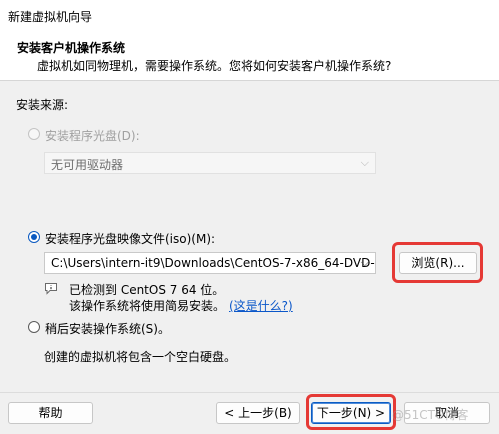  I want to click on wizard-header: 安装客户机操作系统 虚拟机如同物理机，需要操作系统。您将如何安装客户机操作系统?, so click(249, 56).